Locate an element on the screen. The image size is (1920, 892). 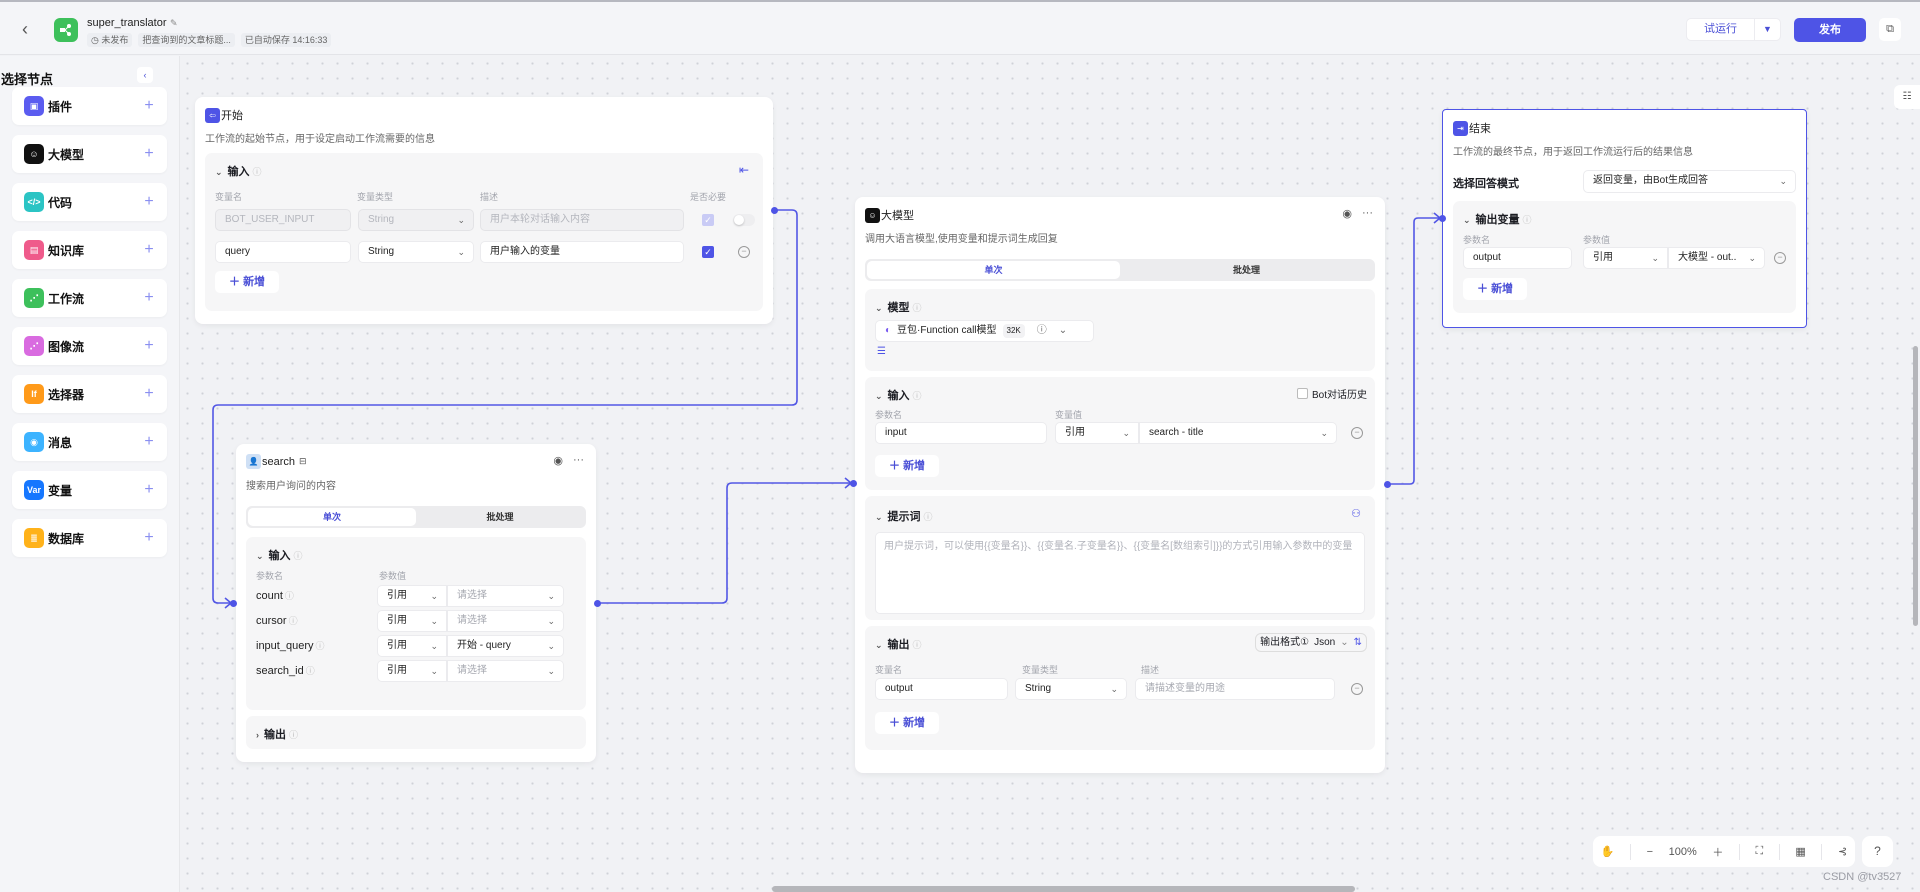
help-icon: ? is located at coordinates (1877, 851).